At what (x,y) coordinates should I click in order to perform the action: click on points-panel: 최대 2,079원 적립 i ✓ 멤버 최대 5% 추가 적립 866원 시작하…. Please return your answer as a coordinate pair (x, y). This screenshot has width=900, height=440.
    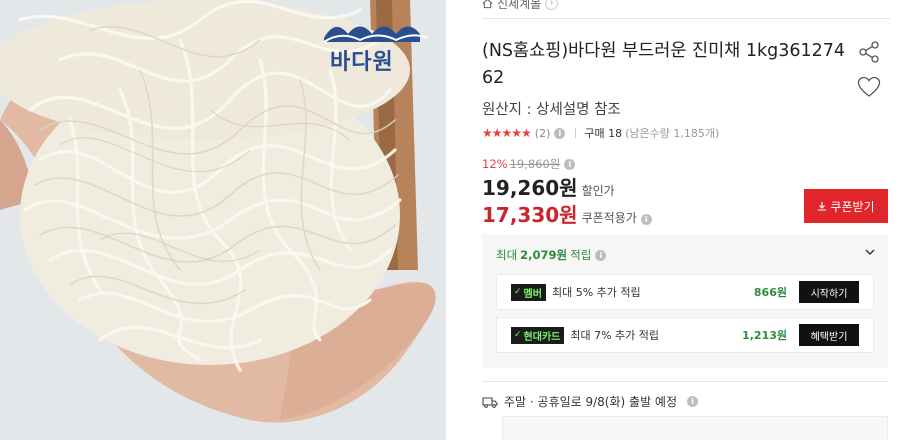
    Looking at the image, I should click on (685, 301).